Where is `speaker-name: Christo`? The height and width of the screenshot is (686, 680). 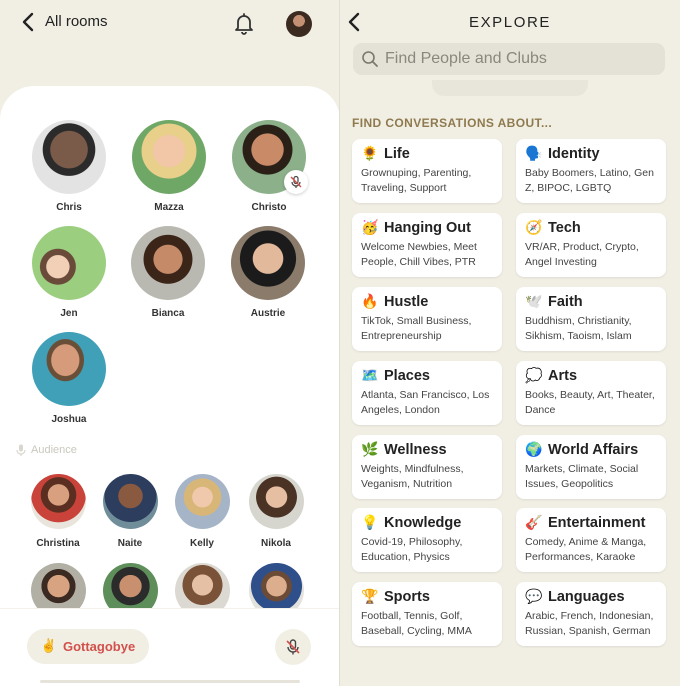
speaker-name: Christo is located at coordinates (269, 207).